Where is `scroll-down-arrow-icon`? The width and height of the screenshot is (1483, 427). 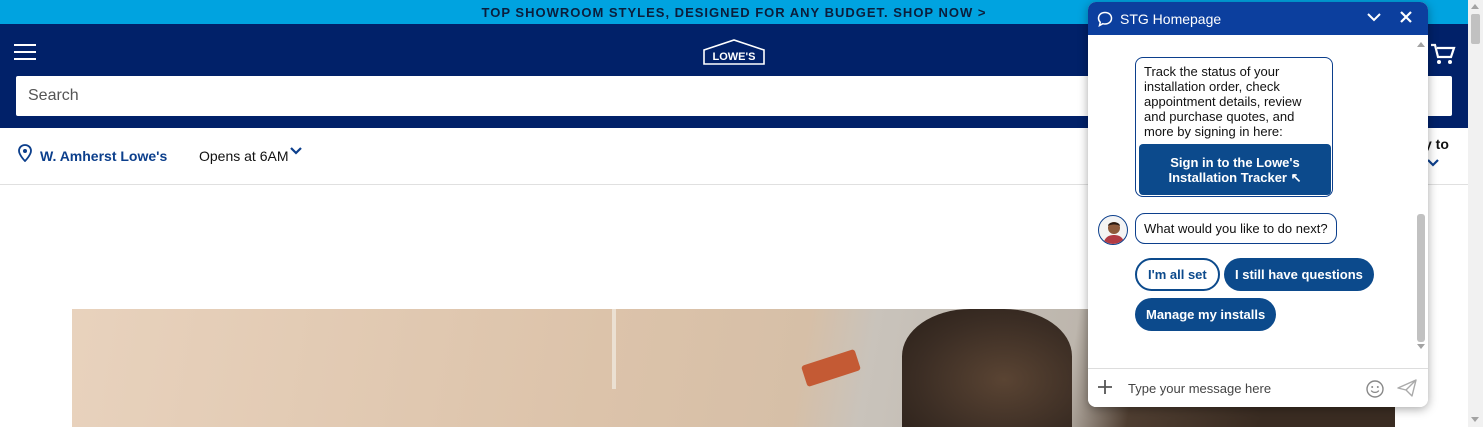 scroll-down-arrow-icon is located at coordinates (1475, 419).